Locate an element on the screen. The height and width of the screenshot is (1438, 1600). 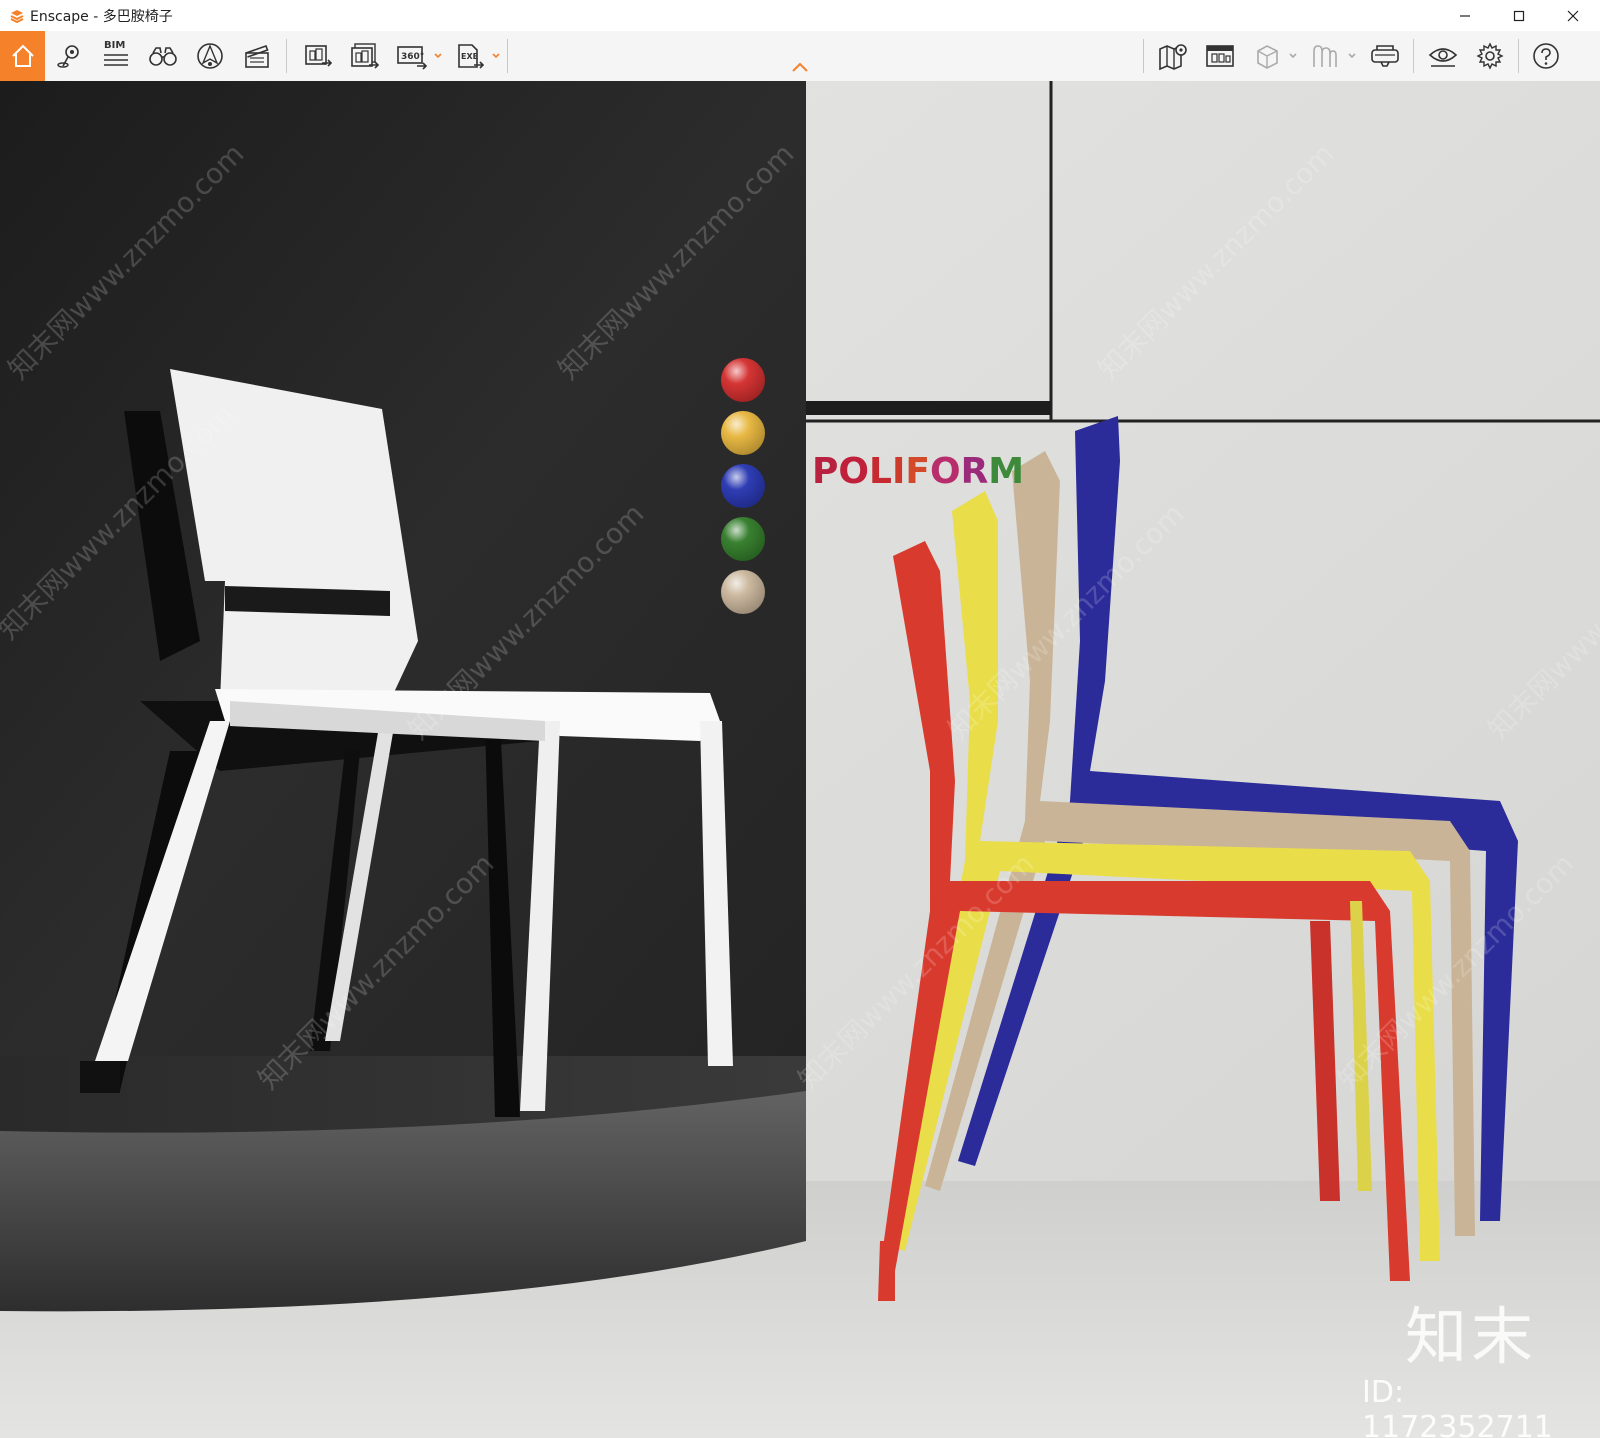
close-icon is located at coordinates (1573, 15).